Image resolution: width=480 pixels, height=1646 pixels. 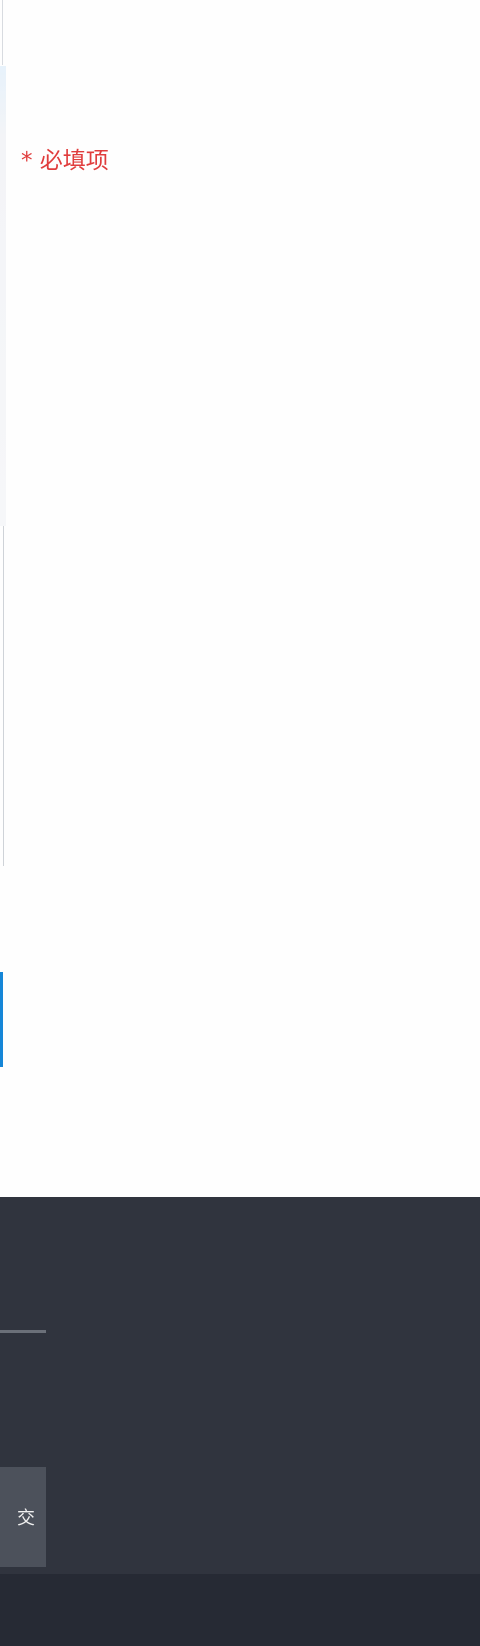 What do you see at coordinates (26, 1518) in the screenshot?
I see `submit-button-label: 交` at bounding box center [26, 1518].